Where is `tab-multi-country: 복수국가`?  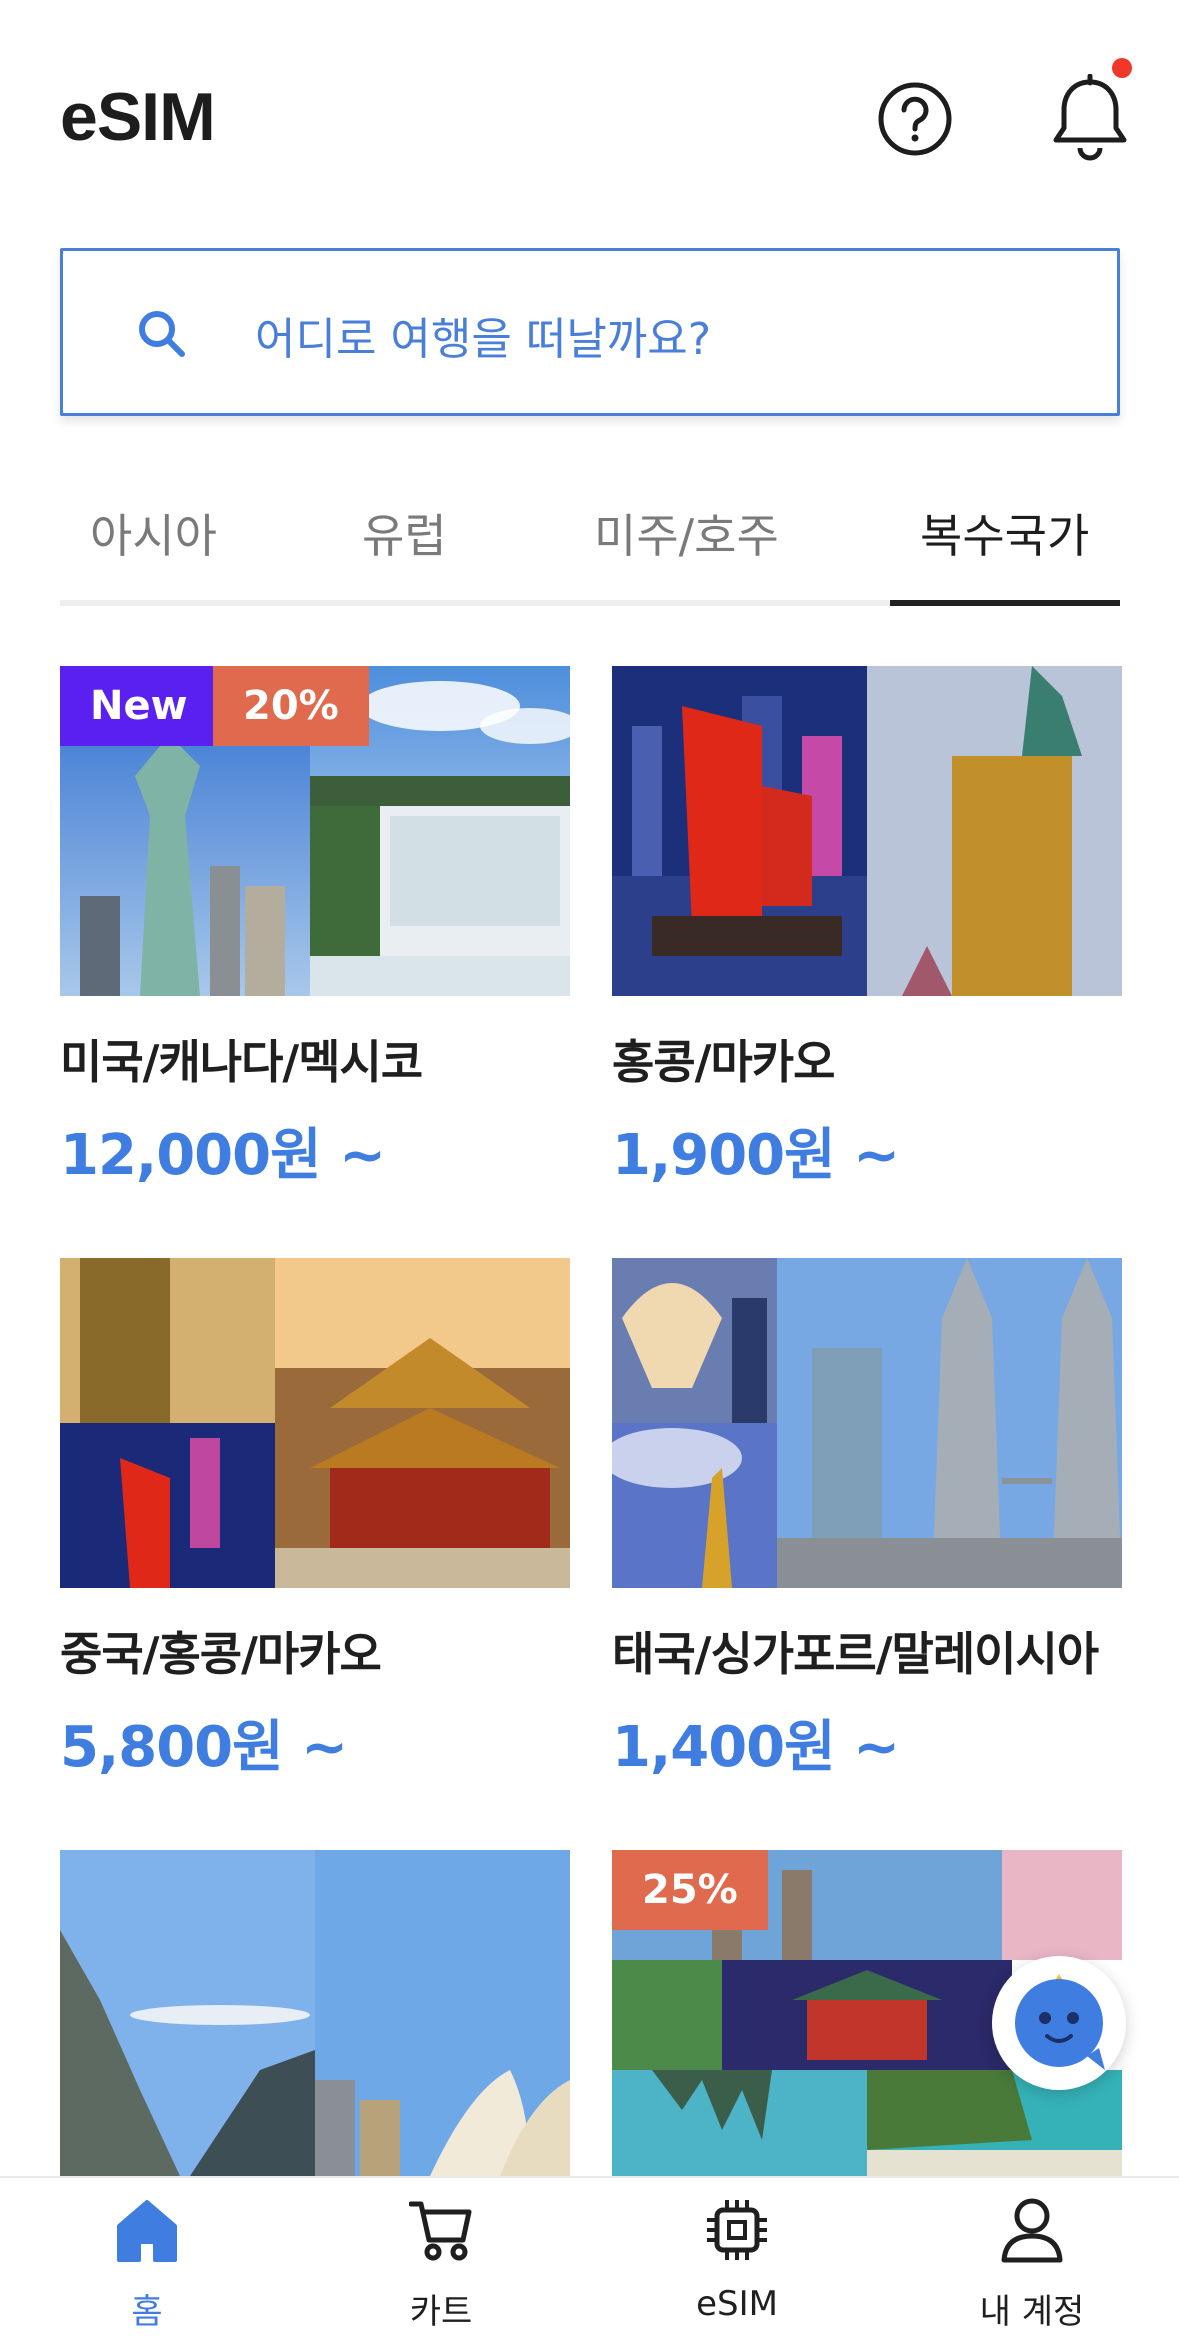
tab-multi-country: 복수국가 is located at coordinates (1004, 533).